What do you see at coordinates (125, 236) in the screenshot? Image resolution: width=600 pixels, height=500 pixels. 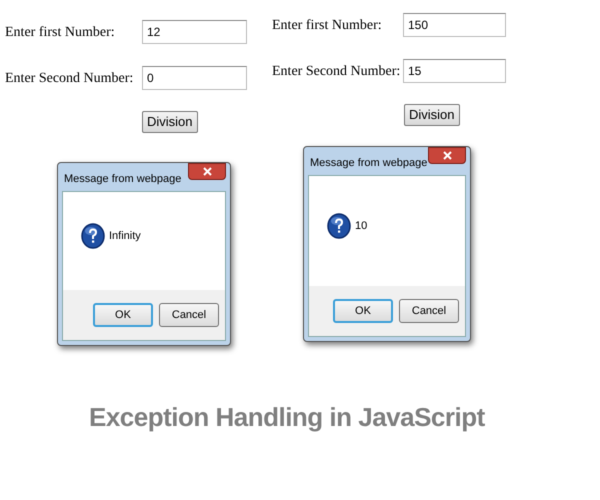 I see `dialog-message: Infinity` at bounding box center [125, 236].